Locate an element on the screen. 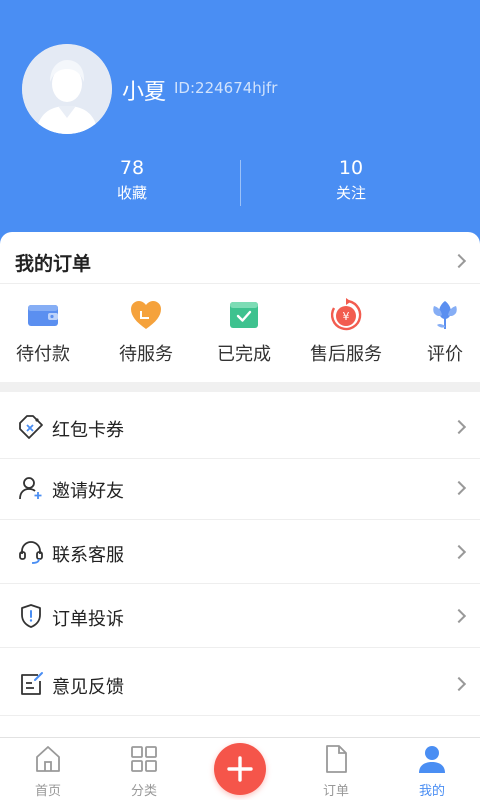  check-box-icon is located at coordinates (244, 315).